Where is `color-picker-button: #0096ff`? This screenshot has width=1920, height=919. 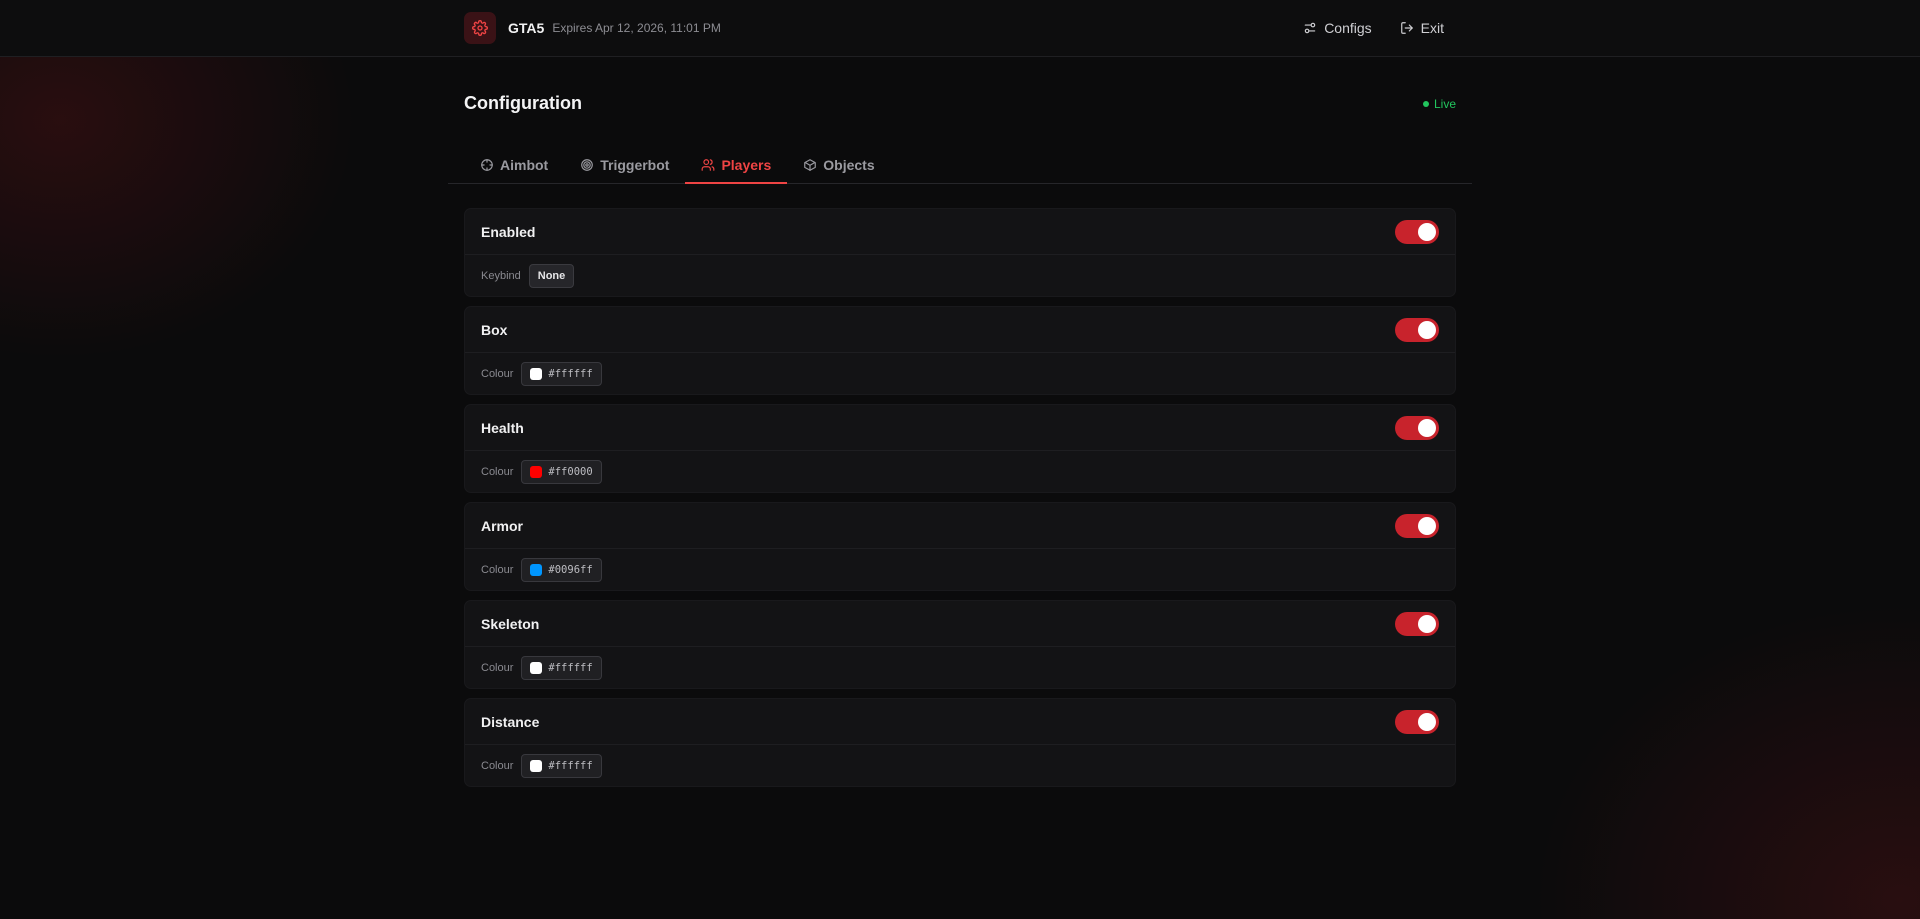 color-picker-button: #0096ff is located at coordinates (561, 570).